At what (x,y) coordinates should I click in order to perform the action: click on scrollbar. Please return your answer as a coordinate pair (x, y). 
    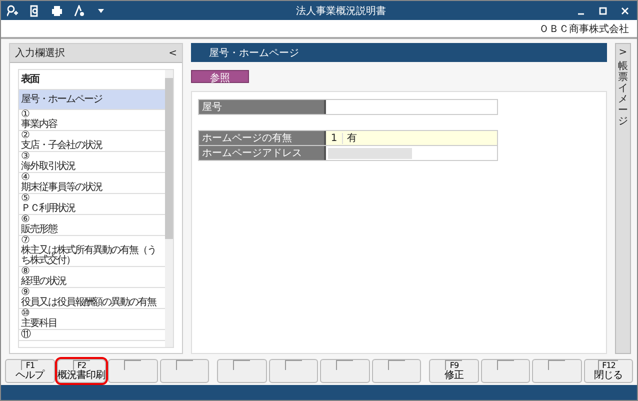
    Looking at the image, I should click on (169, 208).